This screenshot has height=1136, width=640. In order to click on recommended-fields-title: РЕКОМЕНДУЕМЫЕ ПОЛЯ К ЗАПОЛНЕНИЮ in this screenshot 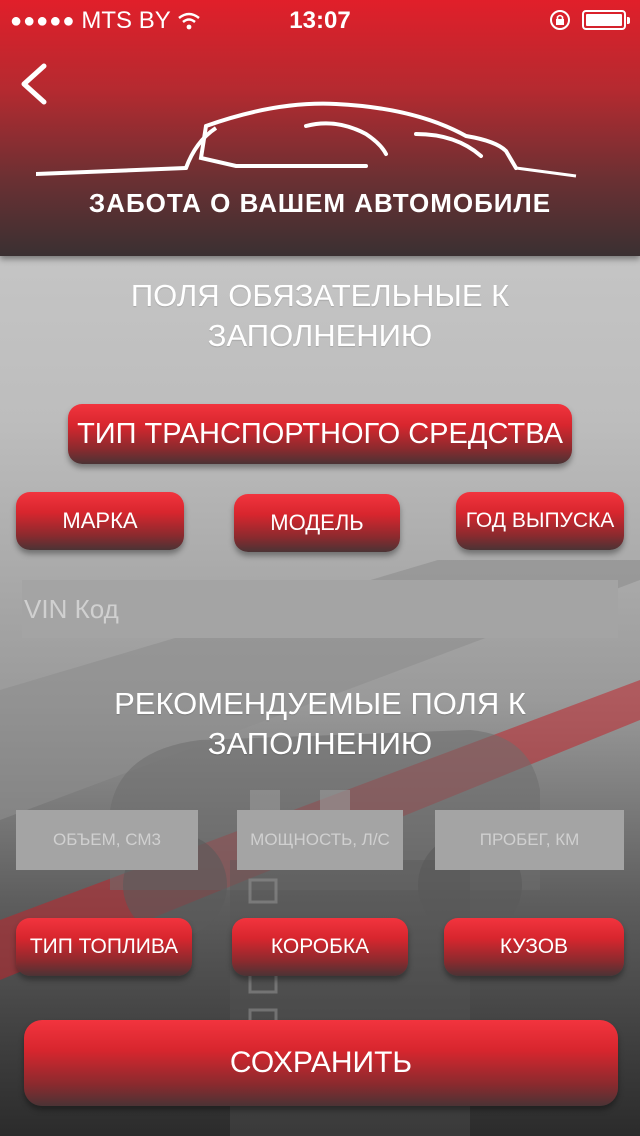, I will do `click(320, 723)`.